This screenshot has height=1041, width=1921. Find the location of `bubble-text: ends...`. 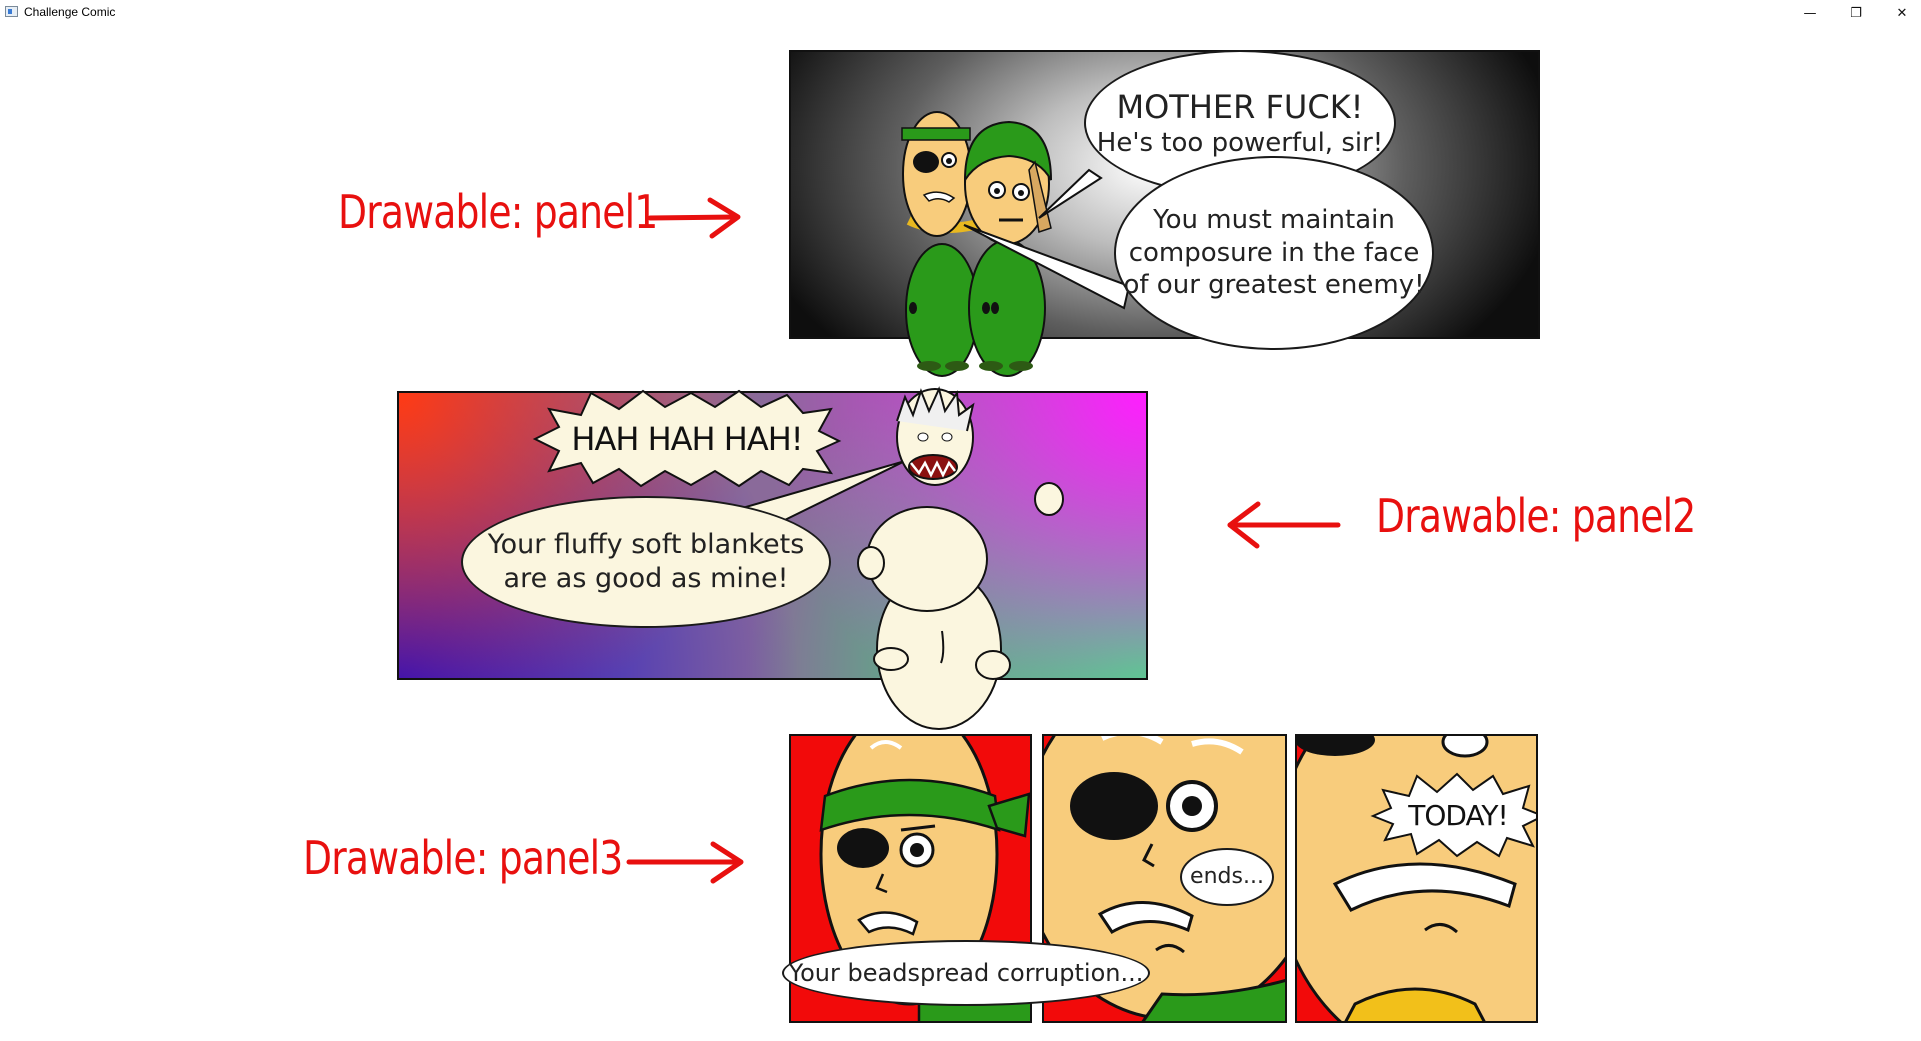

bubble-text: ends... is located at coordinates (1227, 877).